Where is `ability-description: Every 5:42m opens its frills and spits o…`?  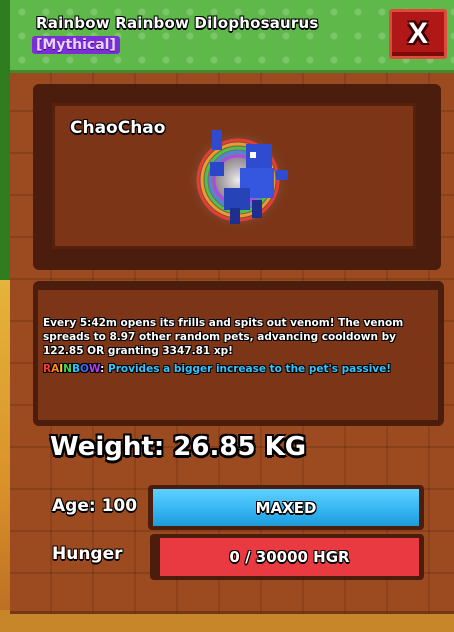
ability-description: Every 5:42m opens its frills and spits o… is located at coordinates (223, 337).